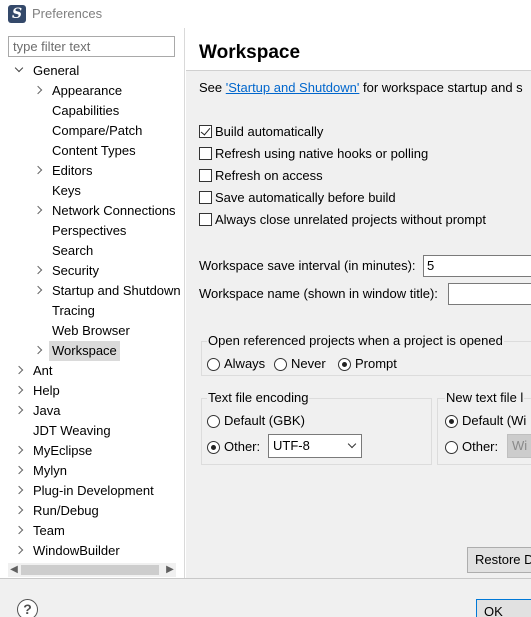  Describe the element at coordinates (477, 266) in the screenshot. I see `save-interval-input: 5` at that location.